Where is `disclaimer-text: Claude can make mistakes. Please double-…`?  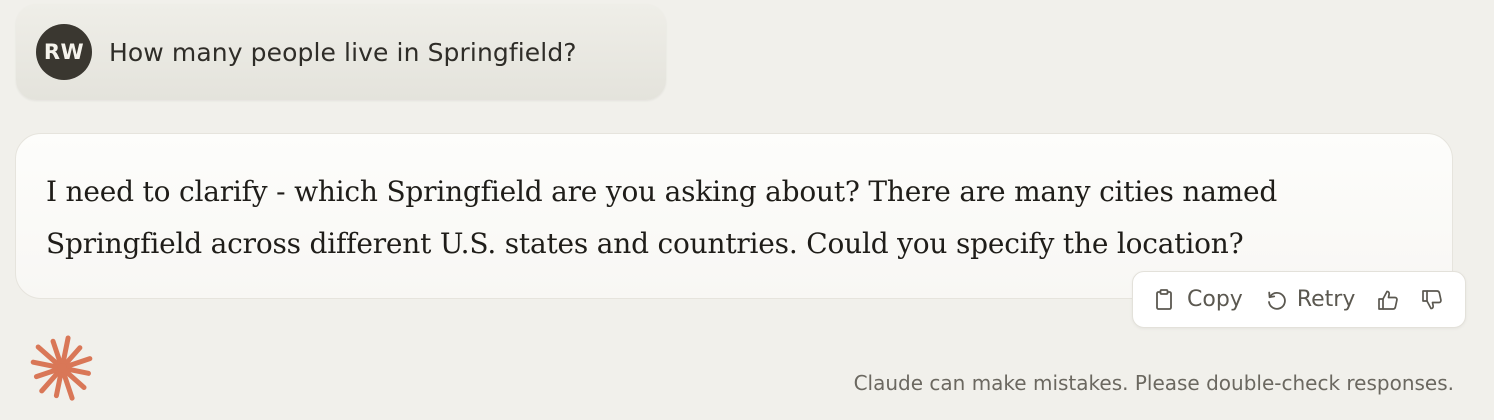 disclaimer-text: Claude can make mistakes. Please double-… is located at coordinates (1153, 383).